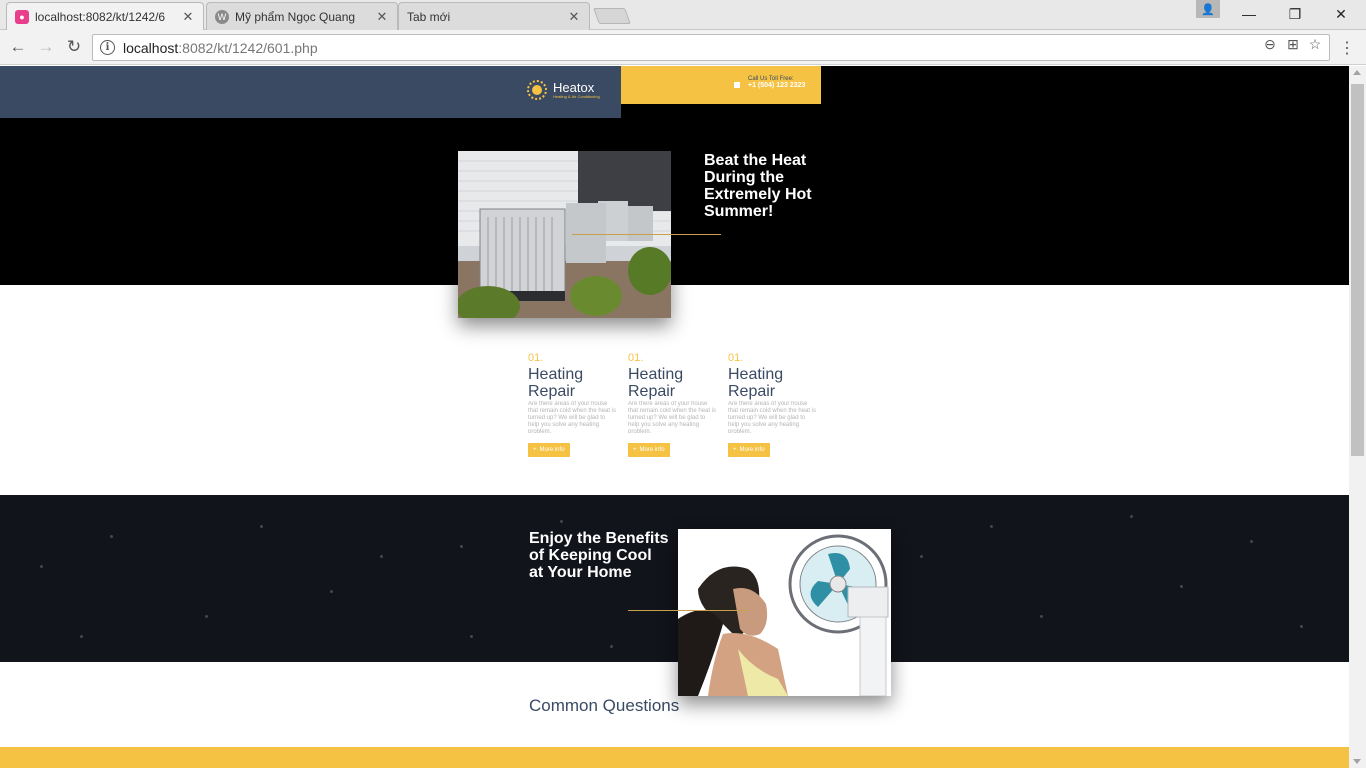 The image size is (1366, 768). I want to click on browser-tab-active: ● localhost:8082/kt/1242/6 ✕, so click(105, 16).